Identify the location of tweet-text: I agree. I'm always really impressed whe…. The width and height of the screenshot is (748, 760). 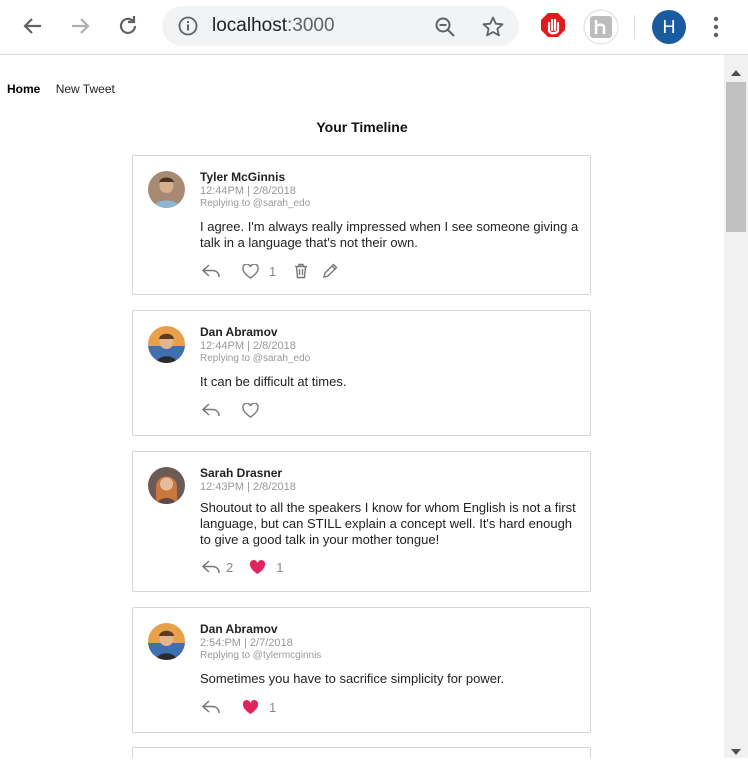
(389, 234).